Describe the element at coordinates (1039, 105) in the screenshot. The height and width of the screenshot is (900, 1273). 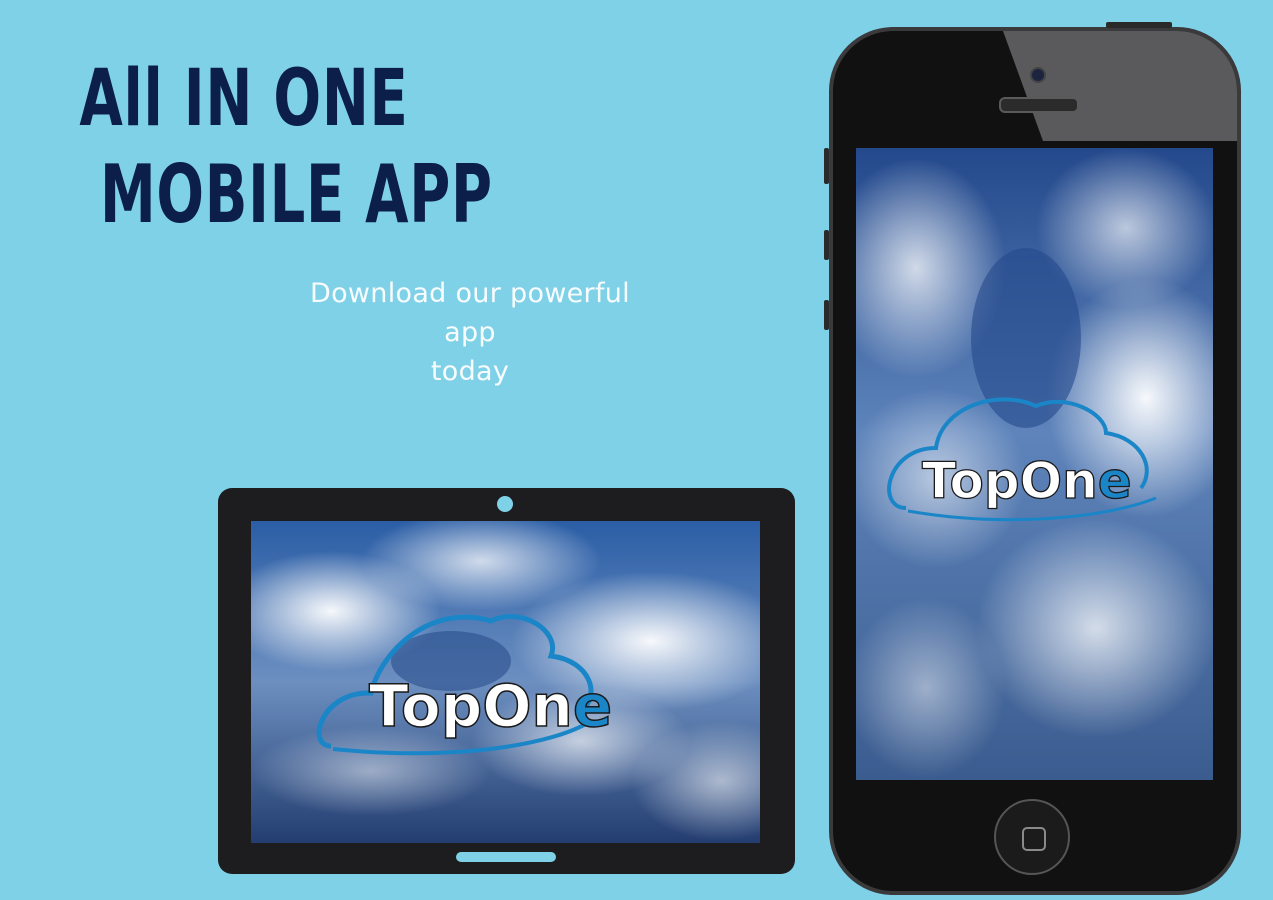
I see `phone-speaker` at that location.